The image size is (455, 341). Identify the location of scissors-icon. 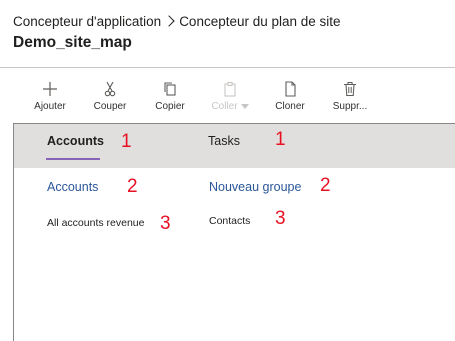
(110, 89).